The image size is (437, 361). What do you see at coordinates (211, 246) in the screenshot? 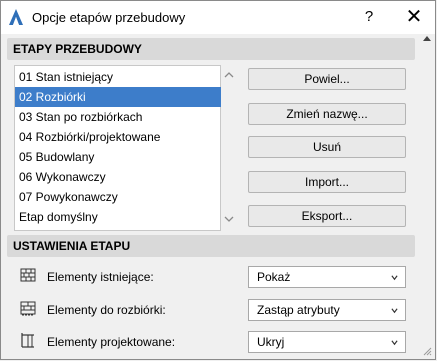
I see `settings-section-header: USTAWIENIA ETAPU` at bounding box center [211, 246].